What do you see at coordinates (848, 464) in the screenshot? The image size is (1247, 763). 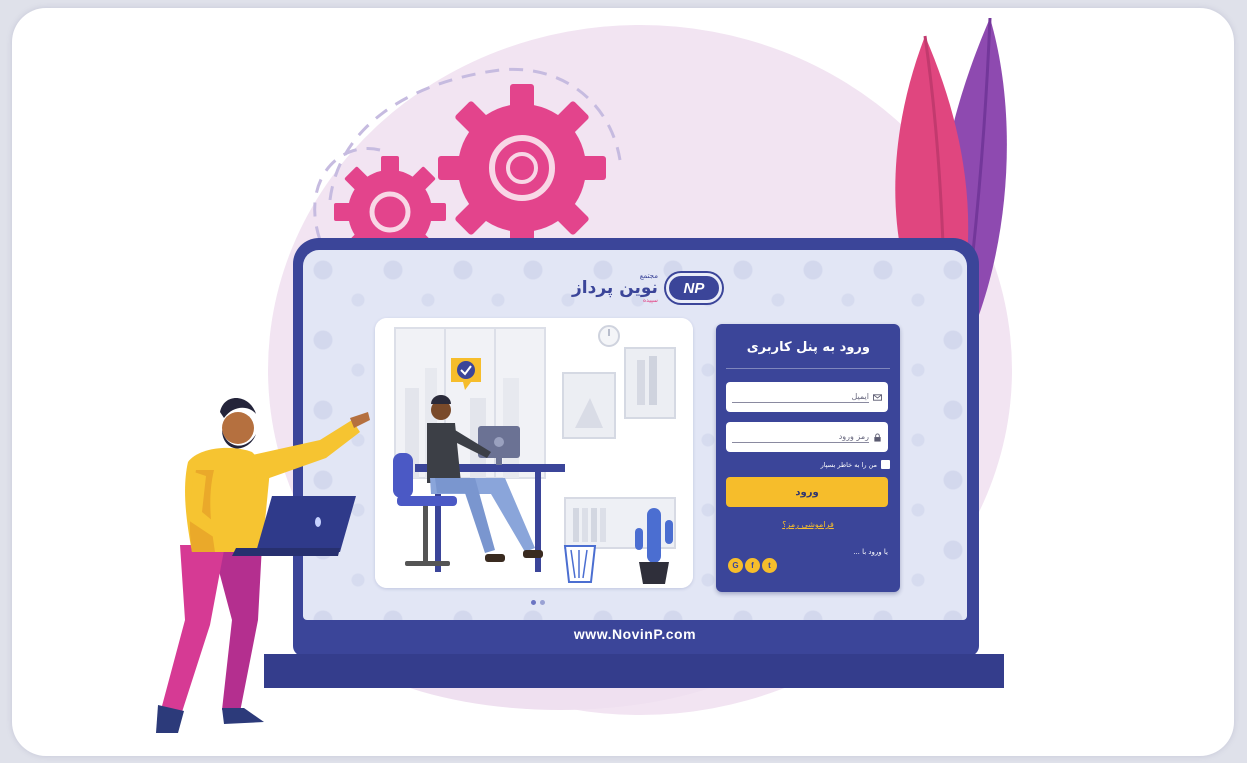 I see `remember-me-label: من را به خاطر بسپار` at bounding box center [848, 464].